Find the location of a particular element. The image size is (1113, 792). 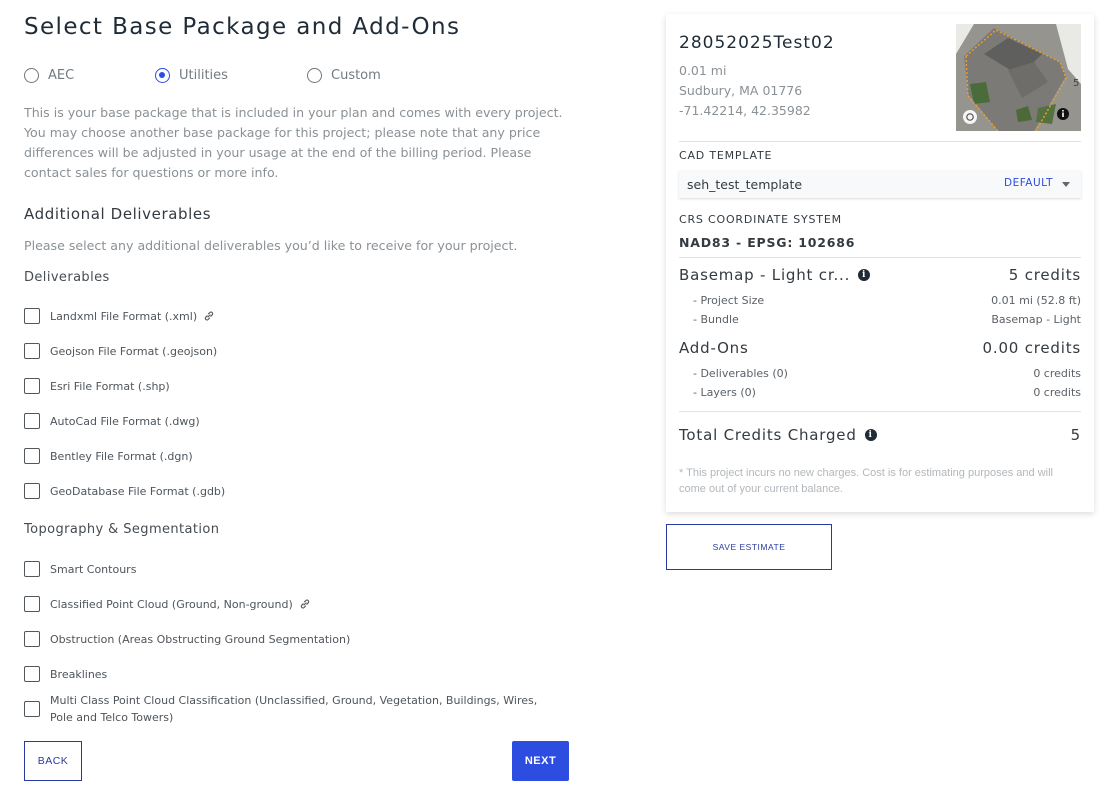

checkbox-autocad: AutoCad File Format (.dwg) is located at coordinates (112, 421).